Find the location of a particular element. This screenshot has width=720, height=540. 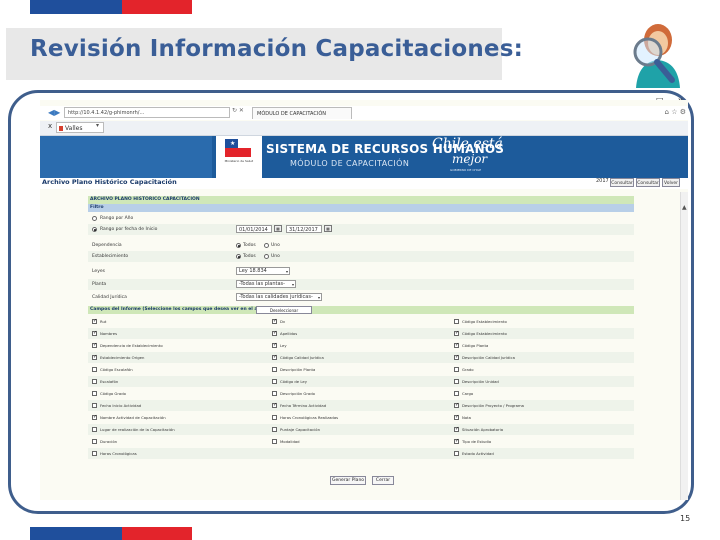

radio-dependencia-uno is located at coordinates (266, 245).